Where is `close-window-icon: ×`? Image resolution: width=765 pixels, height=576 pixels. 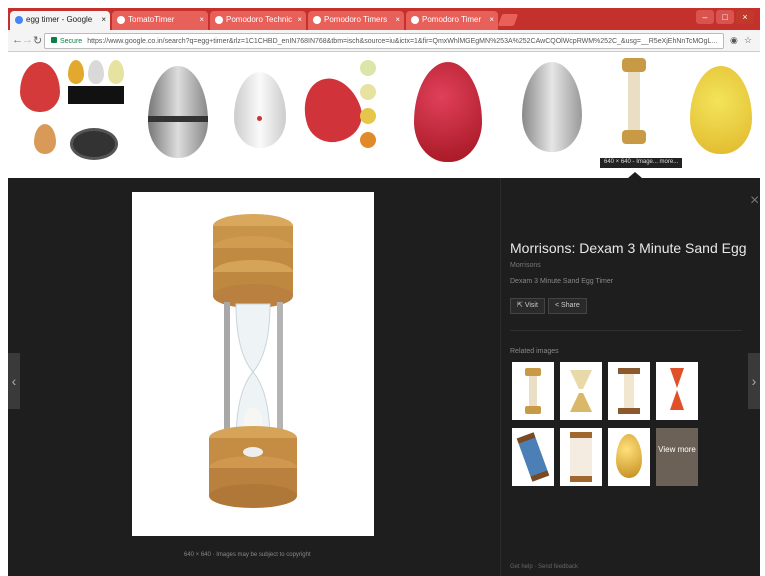 close-window-icon: × is located at coordinates (745, 17).